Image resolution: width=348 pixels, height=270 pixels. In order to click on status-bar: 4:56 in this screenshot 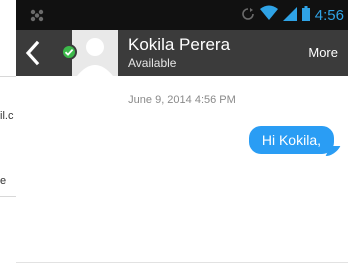, I will do `click(182, 15)`.